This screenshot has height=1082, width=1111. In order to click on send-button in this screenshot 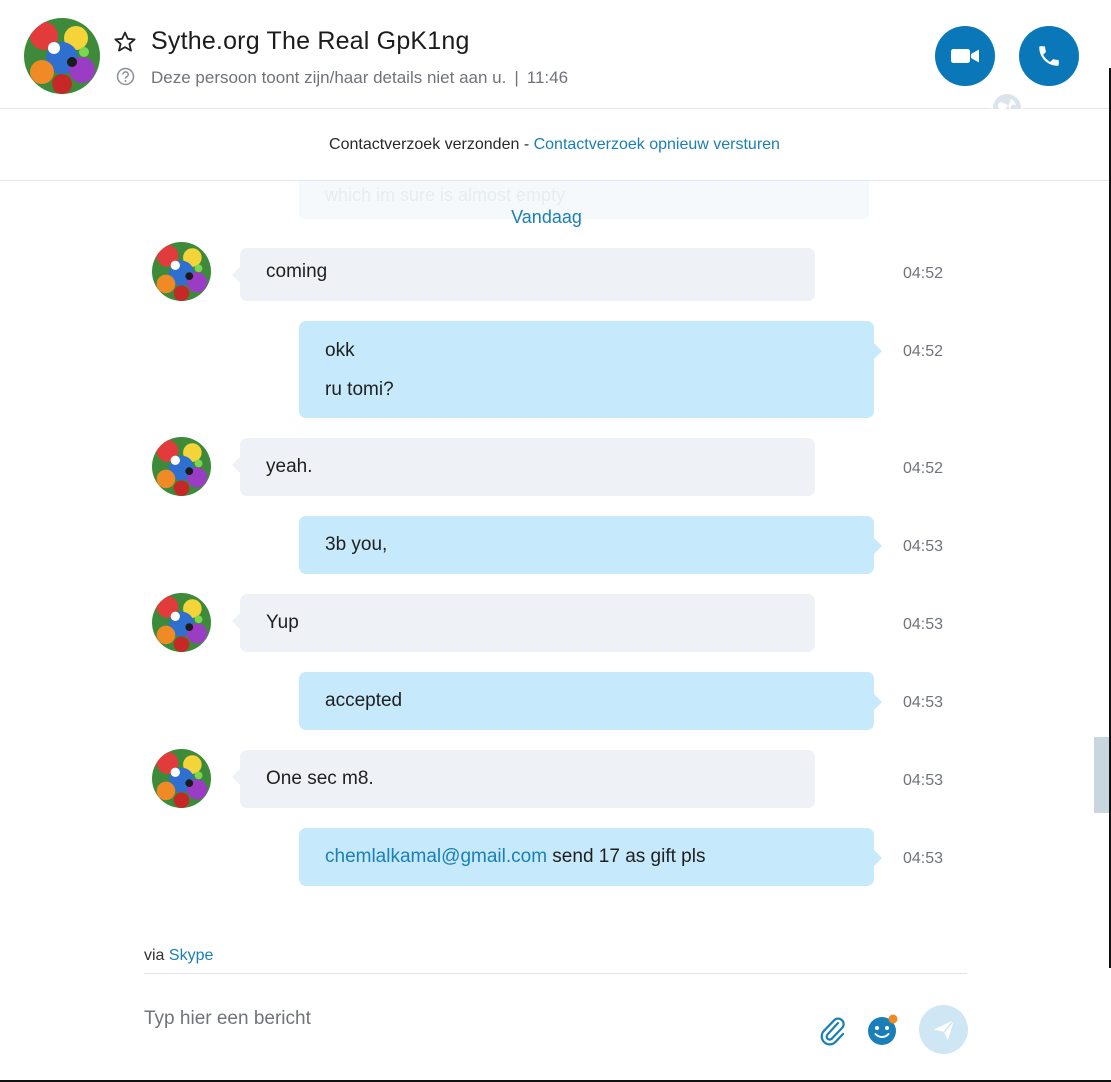, I will do `click(943, 1029)`.